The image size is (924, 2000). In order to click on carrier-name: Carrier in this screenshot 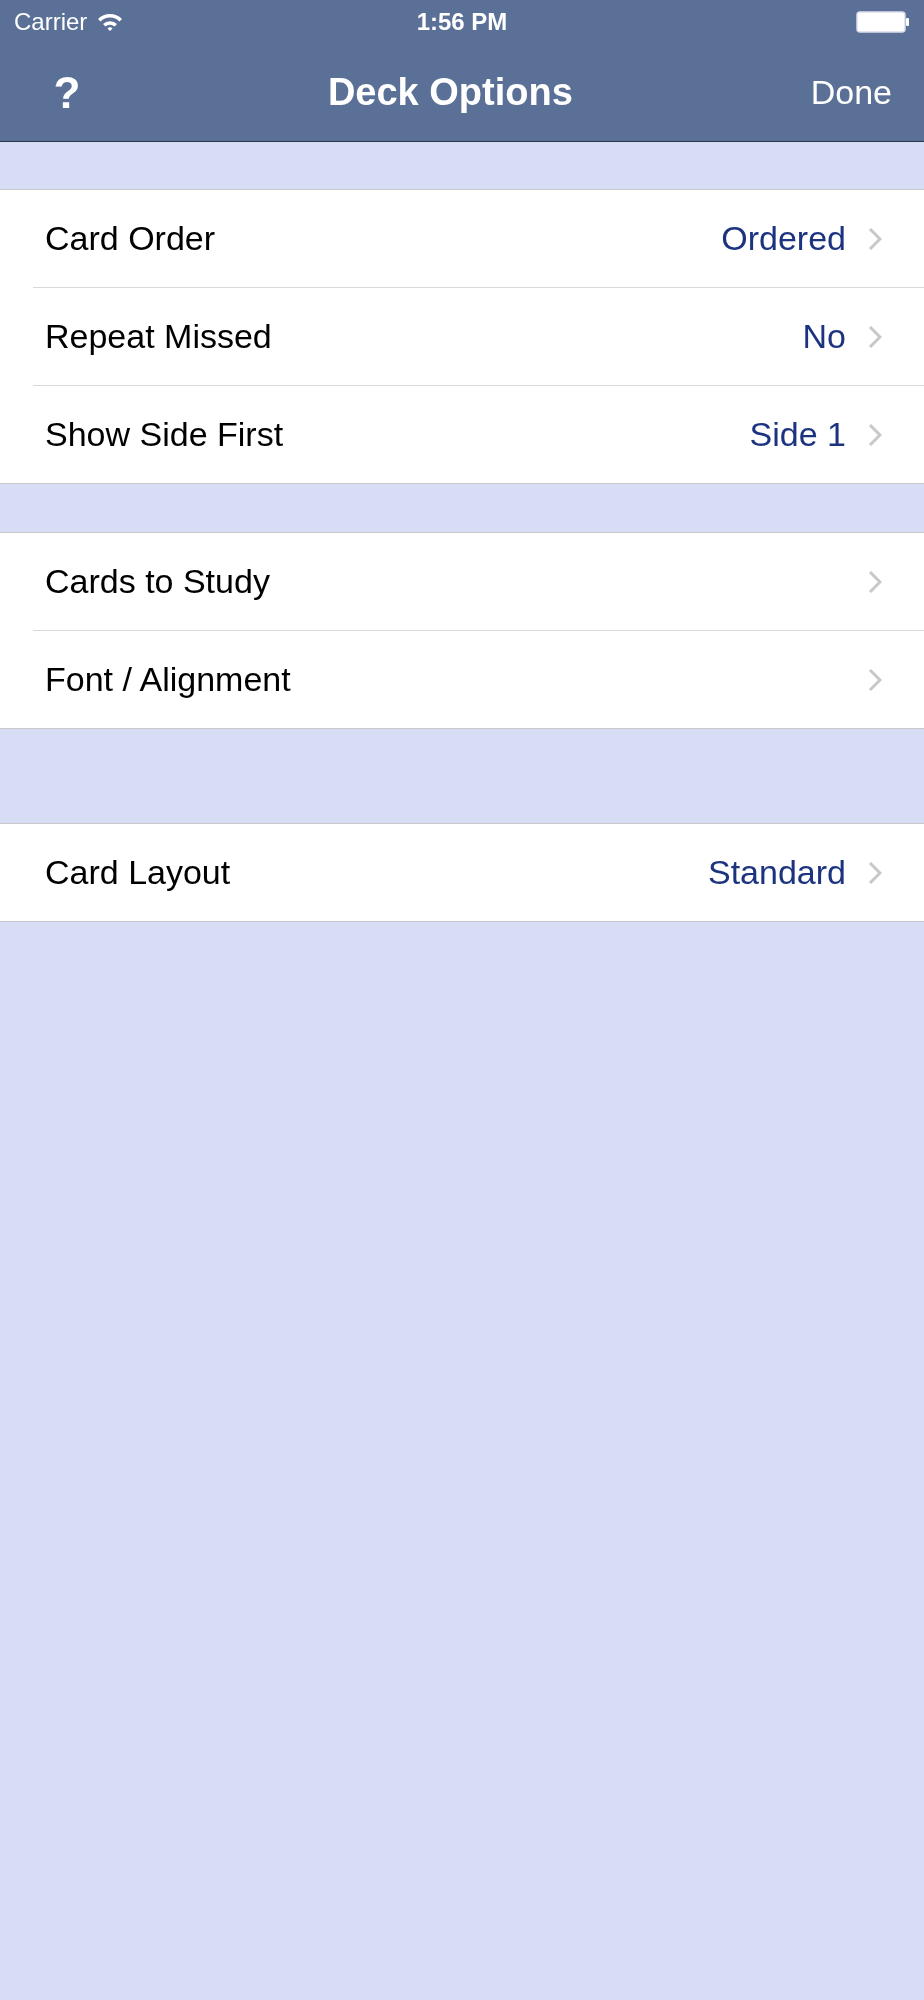, I will do `click(51, 22)`.